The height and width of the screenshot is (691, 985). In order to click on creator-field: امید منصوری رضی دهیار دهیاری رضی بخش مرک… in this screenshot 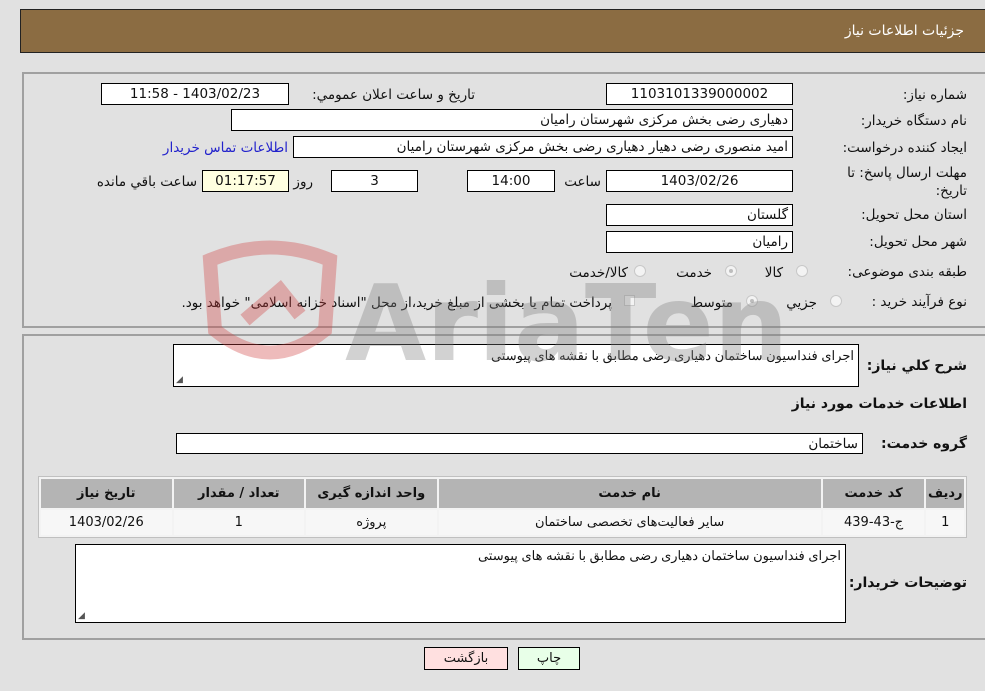, I will do `click(543, 147)`.